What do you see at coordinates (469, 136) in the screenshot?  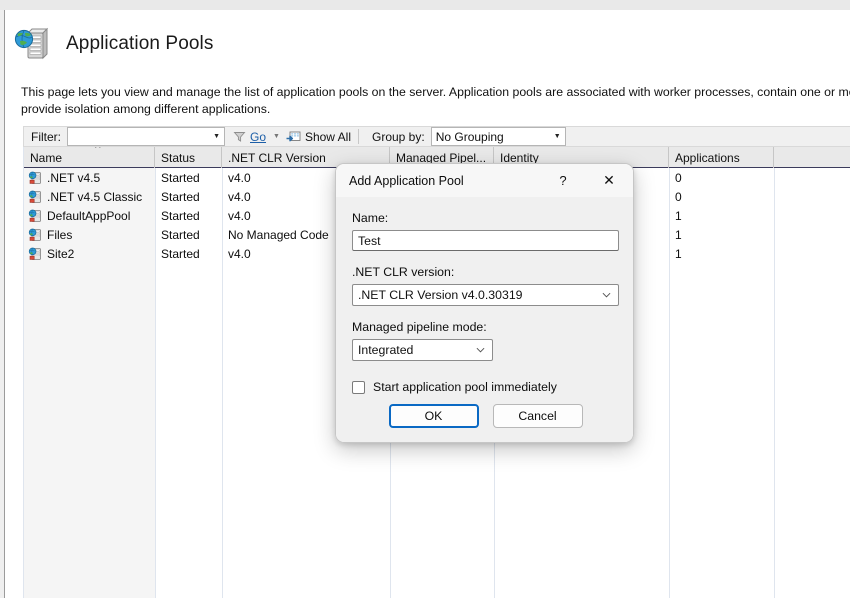 I see `group-by-value: No Grouping` at bounding box center [469, 136].